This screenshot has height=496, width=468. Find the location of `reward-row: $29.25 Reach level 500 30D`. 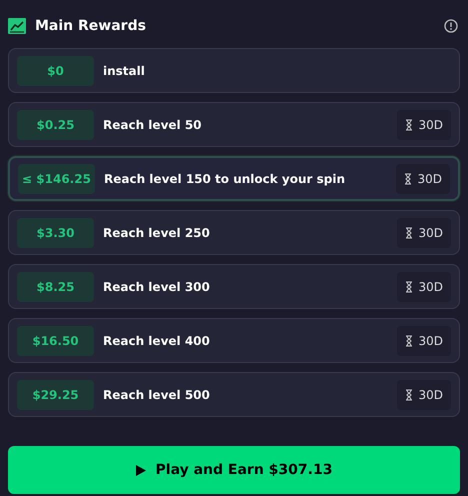

reward-row: $29.25 Reach level 500 30D is located at coordinates (234, 394).